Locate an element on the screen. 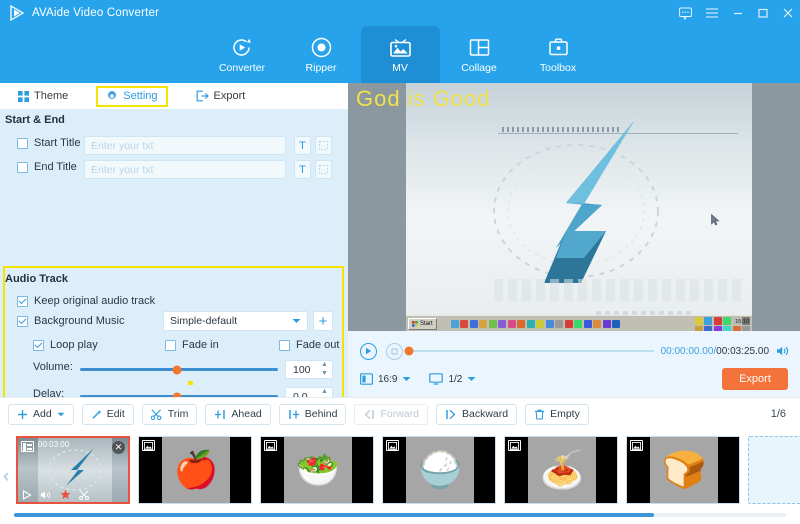  forward-button: Forward is located at coordinates (391, 414).